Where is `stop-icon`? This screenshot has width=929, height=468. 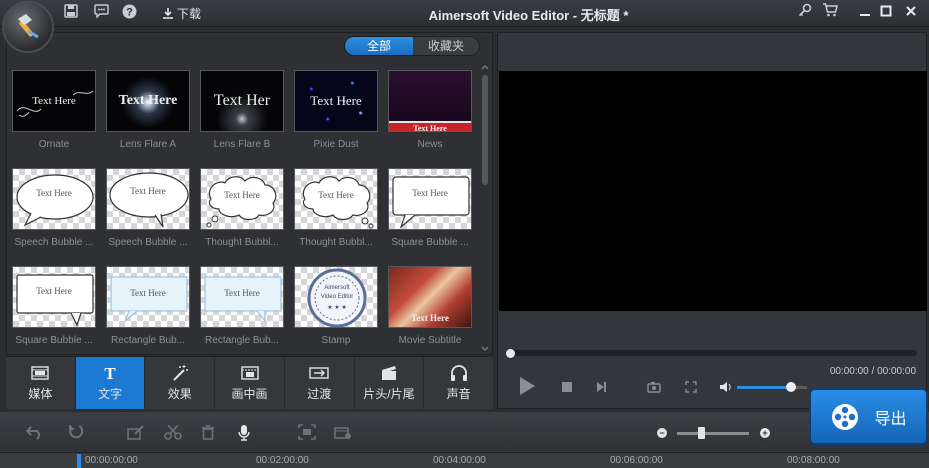 stop-icon is located at coordinates (567, 389).